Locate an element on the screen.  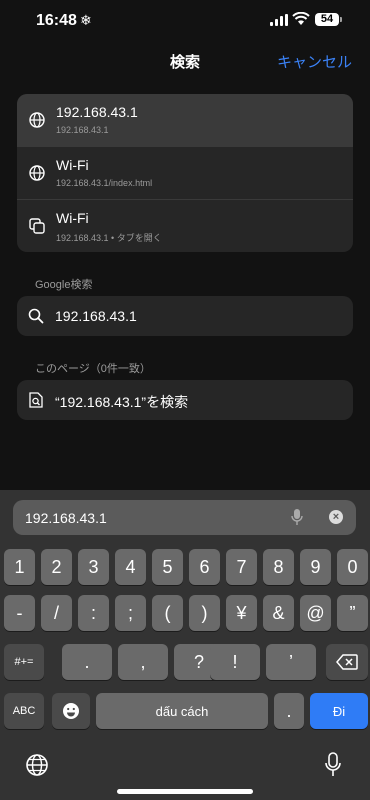
key: 3 is located at coordinates (93, 567).